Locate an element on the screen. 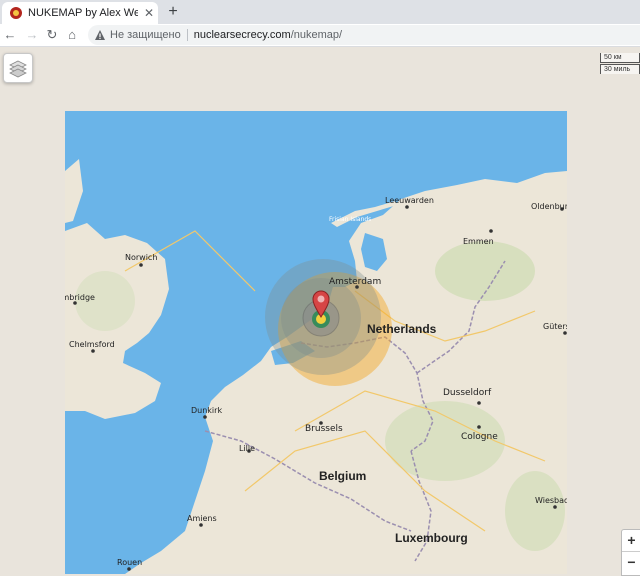  city-dunkirk: Dunkirk is located at coordinates (206, 410).